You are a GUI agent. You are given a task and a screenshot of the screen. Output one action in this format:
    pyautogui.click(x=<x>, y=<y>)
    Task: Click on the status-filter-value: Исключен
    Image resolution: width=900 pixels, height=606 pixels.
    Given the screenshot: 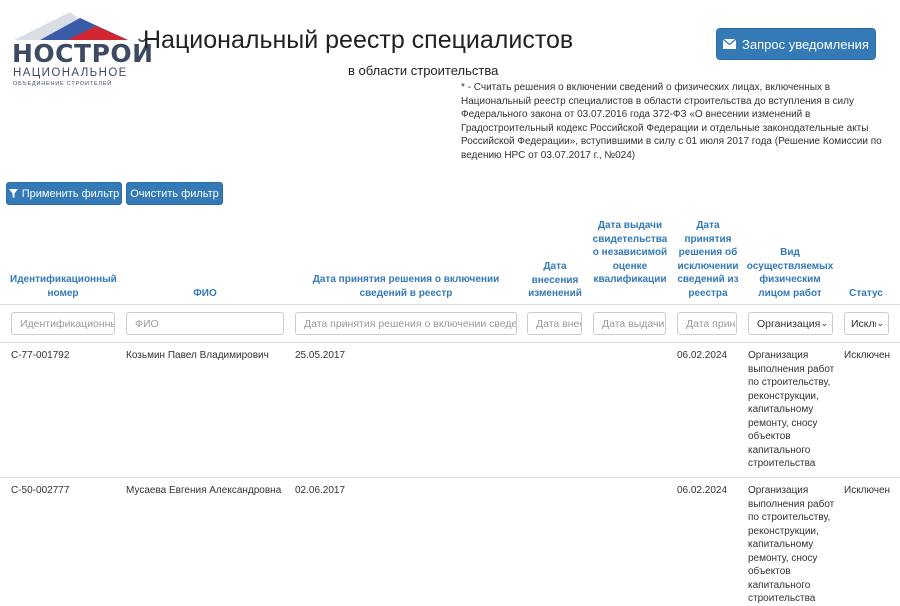 What is the action you would take?
    pyautogui.click(x=863, y=323)
    